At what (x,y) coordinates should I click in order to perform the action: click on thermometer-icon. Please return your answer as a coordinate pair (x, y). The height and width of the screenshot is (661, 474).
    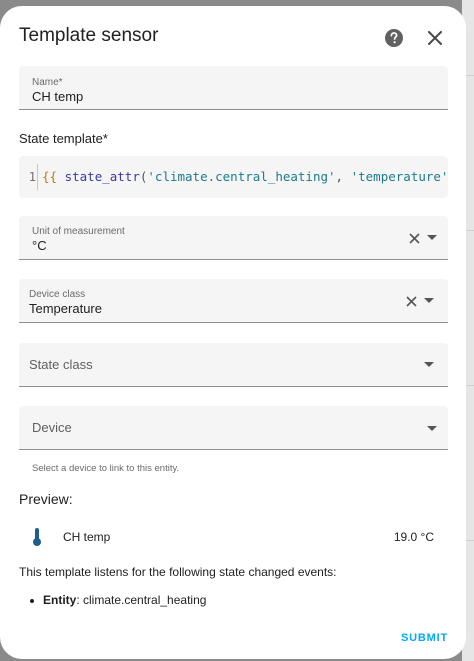
    Looking at the image, I should click on (37, 537).